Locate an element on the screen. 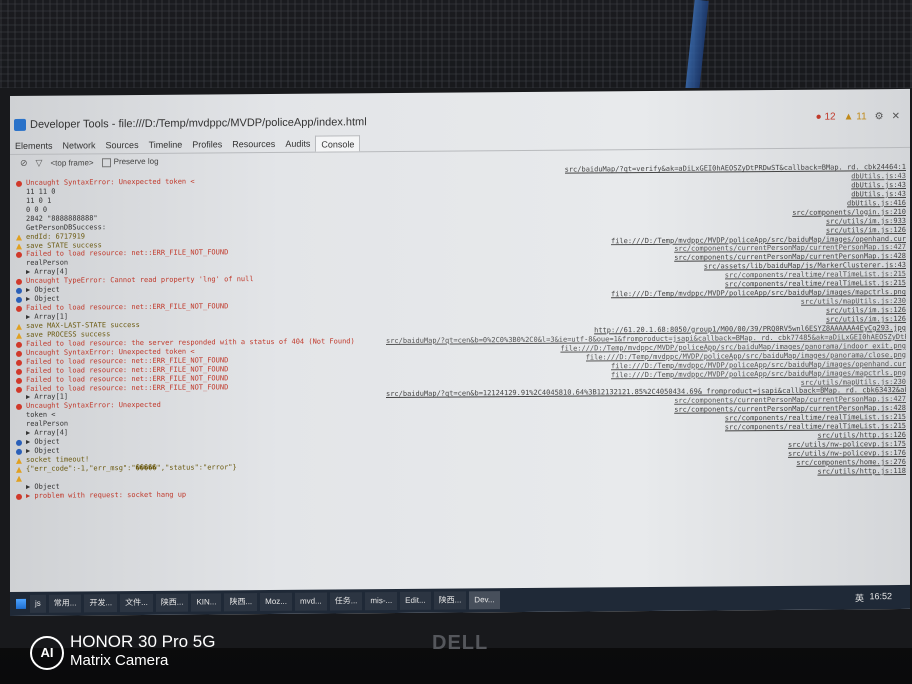 The width and height of the screenshot is (912, 684). error-count-badge: ● 12 is located at coordinates (826, 117).